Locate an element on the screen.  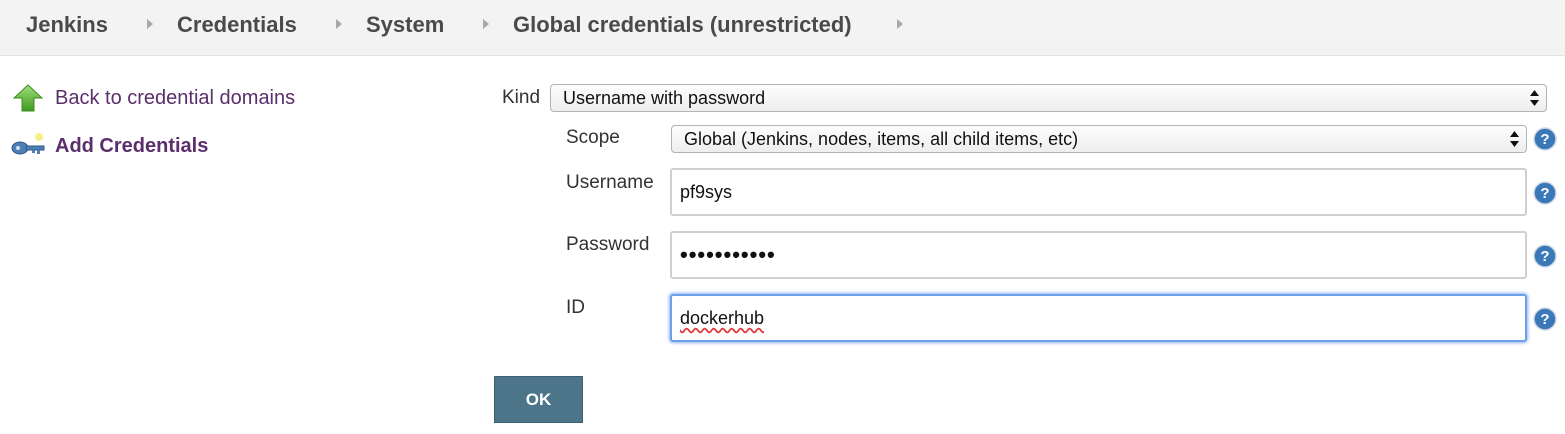
back-to-credential-domains-link: Back to credential domains is located at coordinates (175, 98).